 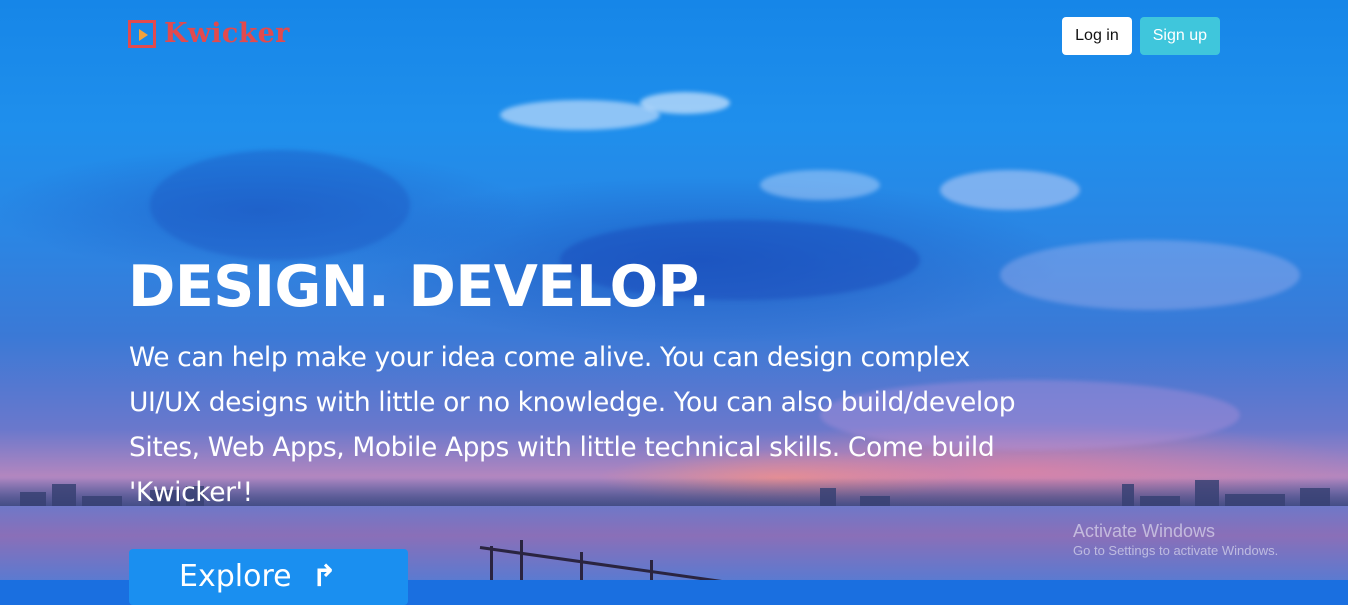 I want to click on play-icon, so click(x=142, y=34).